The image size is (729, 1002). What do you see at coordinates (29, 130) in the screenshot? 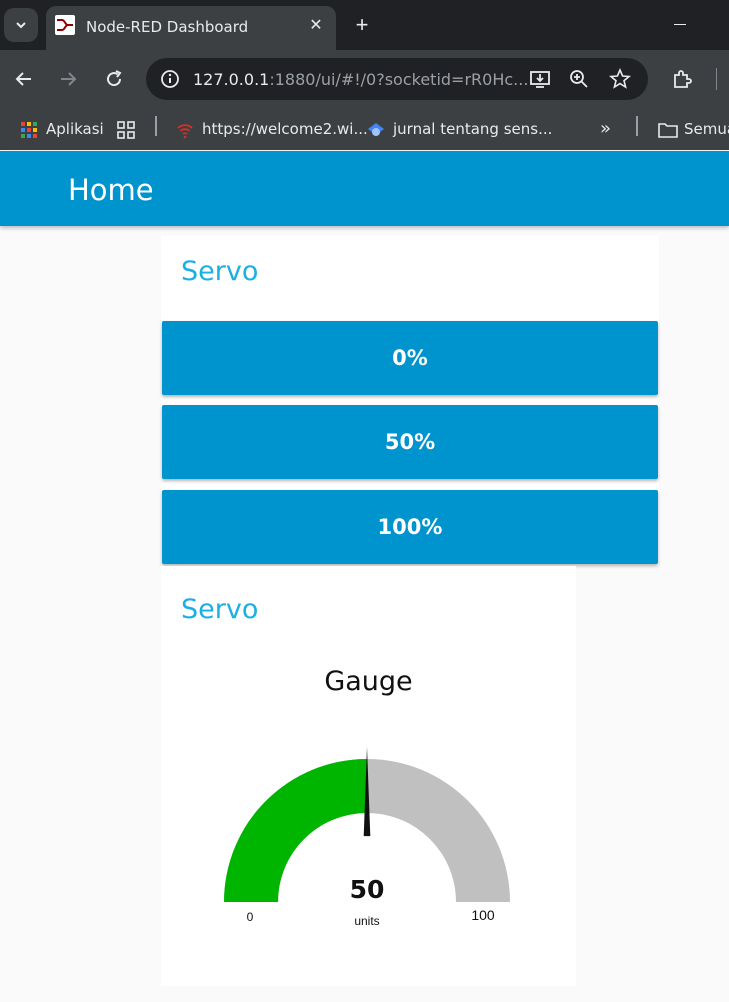
I see `apps-grid-icon` at bounding box center [29, 130].